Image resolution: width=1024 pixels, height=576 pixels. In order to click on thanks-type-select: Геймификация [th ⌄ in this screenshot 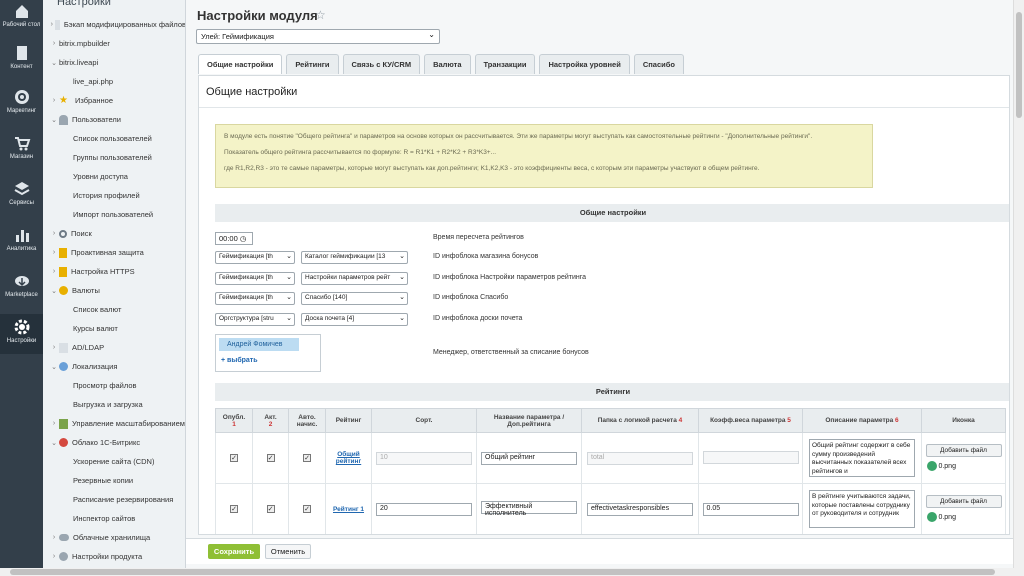, I will do `click(255, 298)`.